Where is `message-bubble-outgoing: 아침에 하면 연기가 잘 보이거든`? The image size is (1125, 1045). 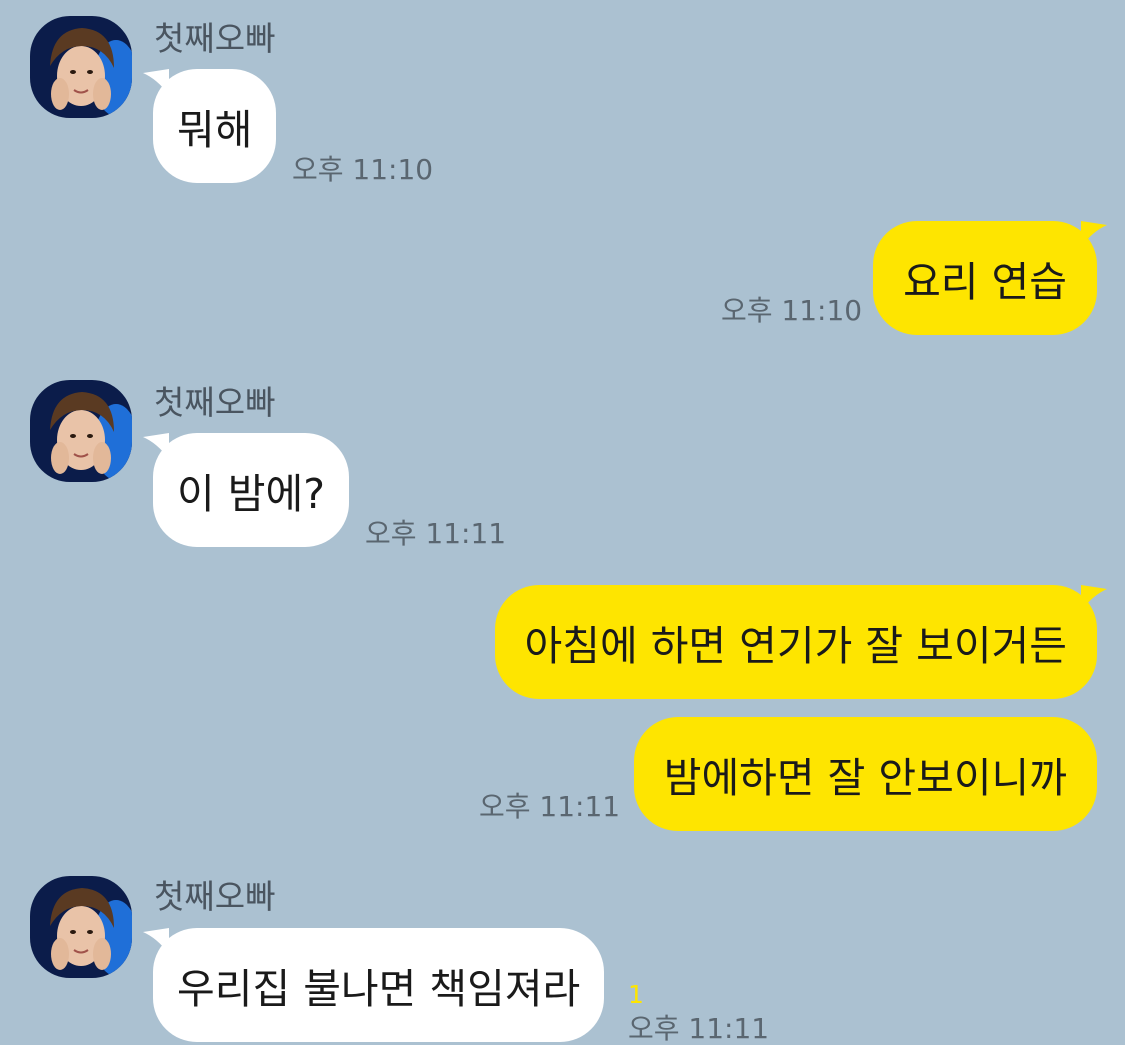 message-bubble-outgoing: 아침에 하면 연기가 잘 보이거든 is located at coordinates (800, 642).